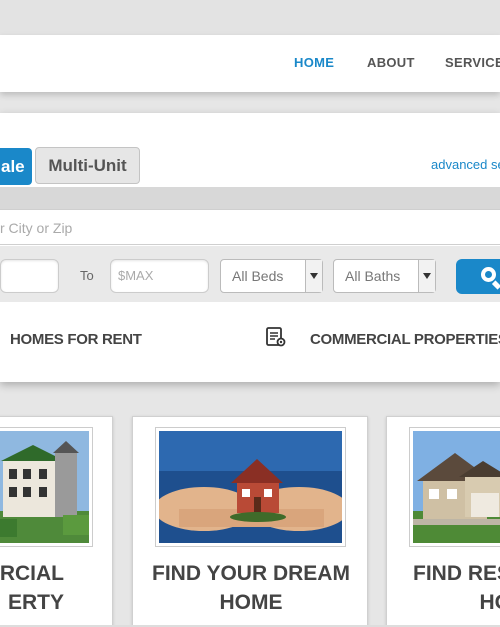 The height and width of the screenshot is (627, 500). What do you see at coordinates (32, 573) in the screenshot?
I see `card-title-line1: ERCIAL` at bounding box center [32, 573].